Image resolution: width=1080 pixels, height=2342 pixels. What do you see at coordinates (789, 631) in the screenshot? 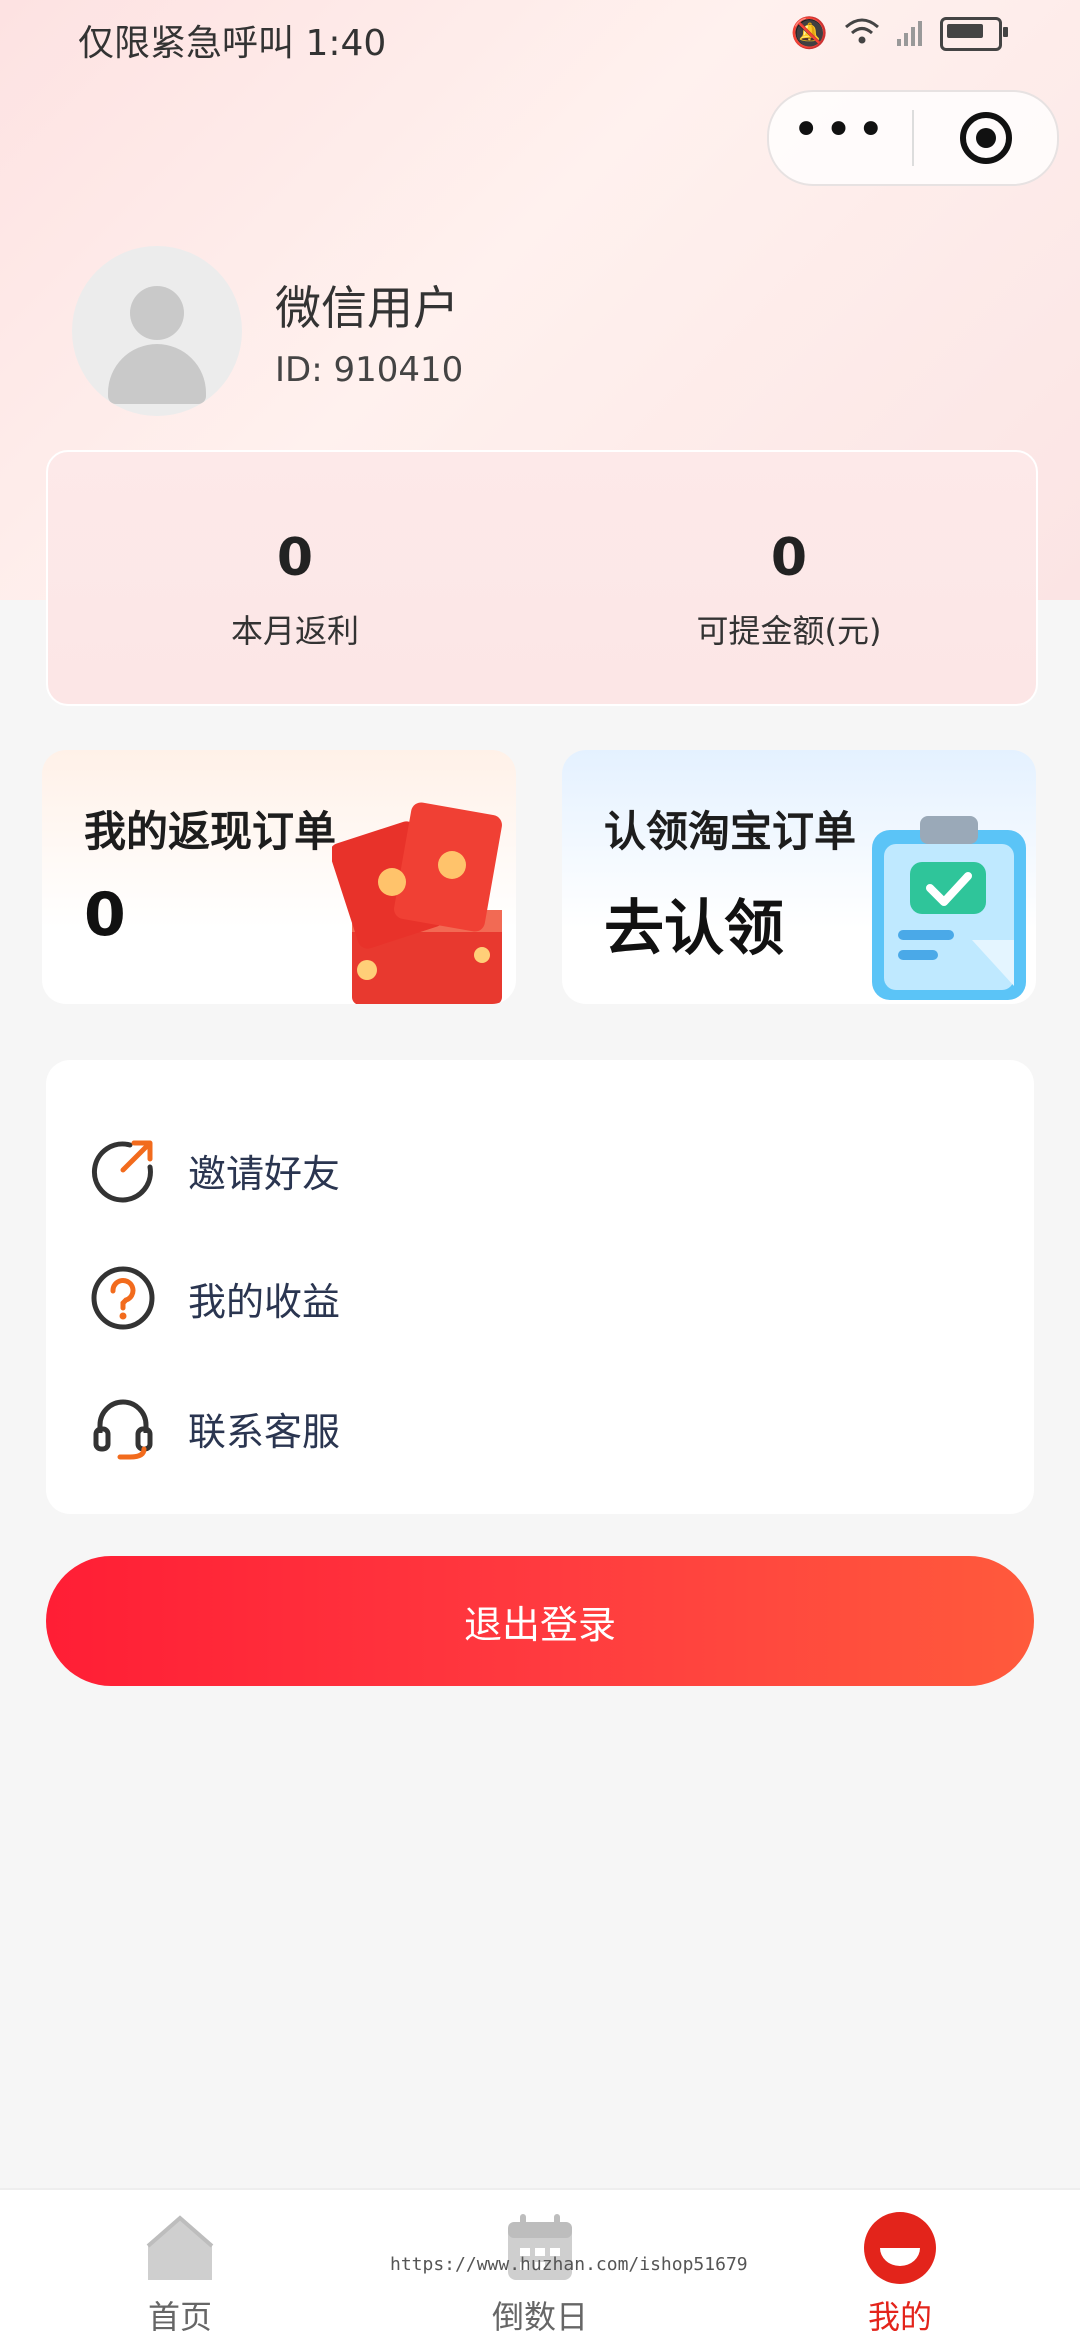
I see `stat-label: 可提金额(元)` at bounding box center [789, 631].